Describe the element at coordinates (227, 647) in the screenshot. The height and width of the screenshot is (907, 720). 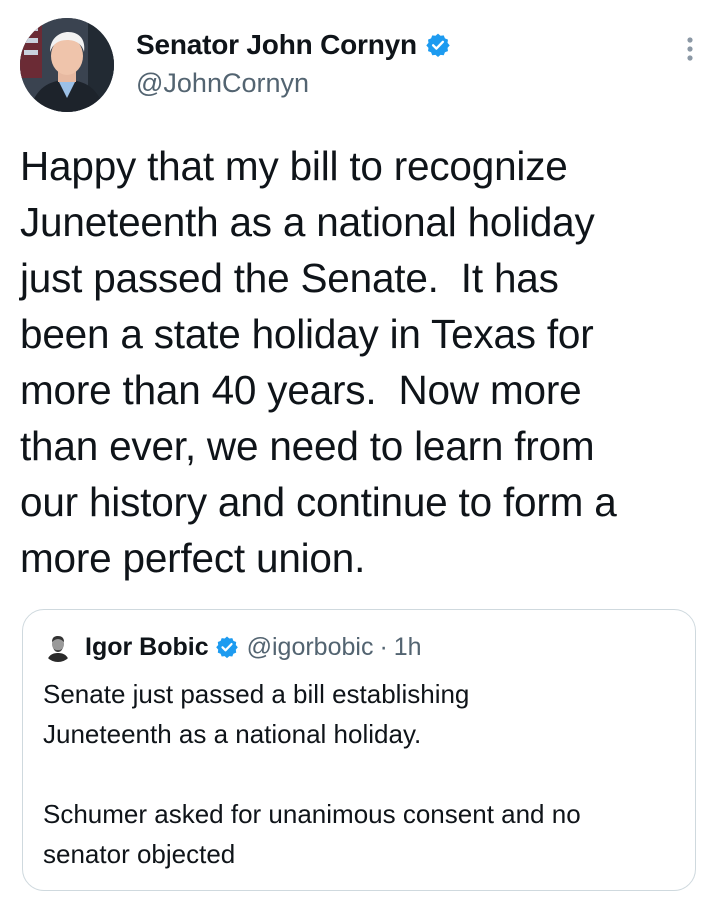
I see `quoted-verified-badge-icon` at that location.